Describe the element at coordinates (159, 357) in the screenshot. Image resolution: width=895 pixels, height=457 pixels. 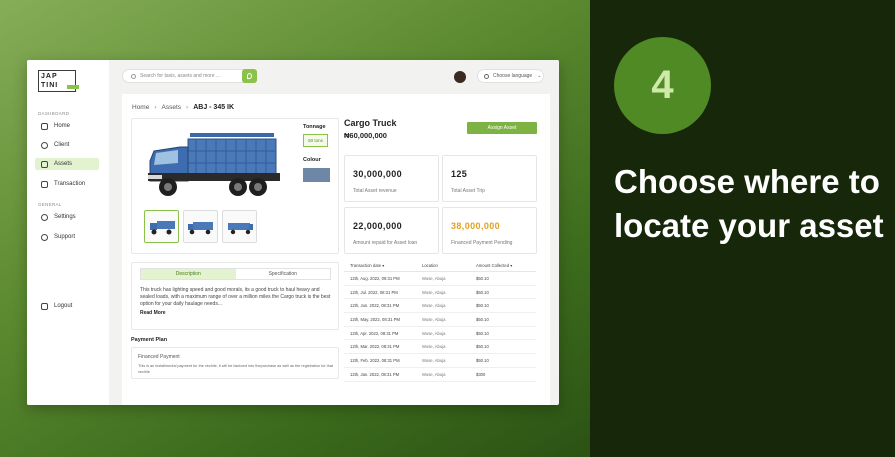
I see `payment-plan-name: Financed Payment` at that location.